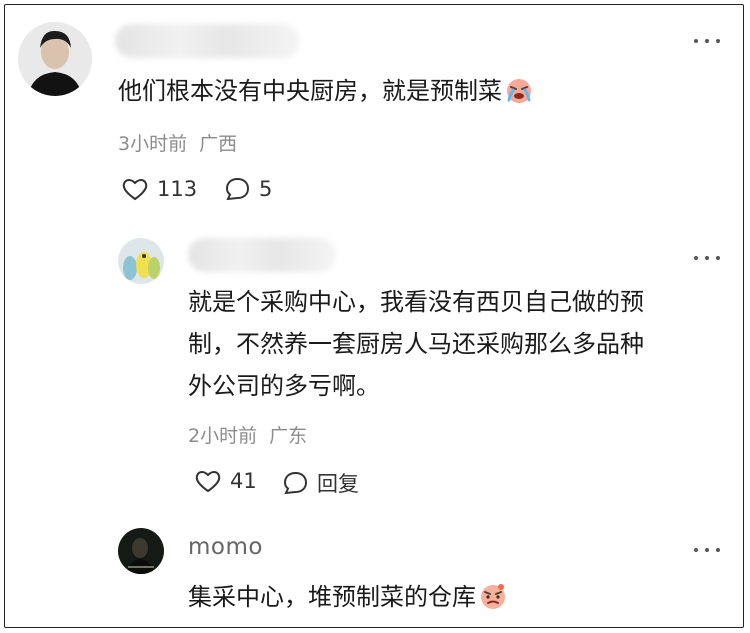  I want to click on reply-label: 回复, so click(338, 484).